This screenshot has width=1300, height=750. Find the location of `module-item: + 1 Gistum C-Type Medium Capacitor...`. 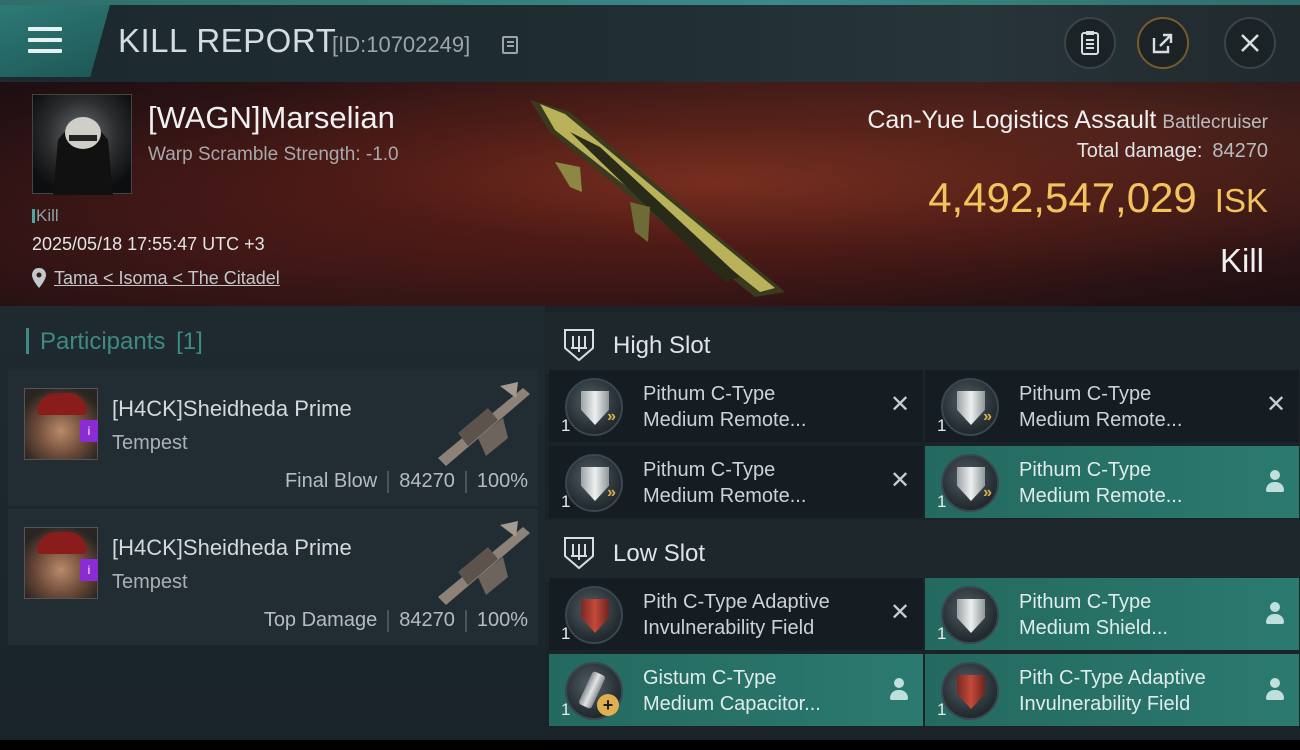

module-item: + 1 Gistum C-Type Medium Capacitor... is located at coordinates (736, 690).